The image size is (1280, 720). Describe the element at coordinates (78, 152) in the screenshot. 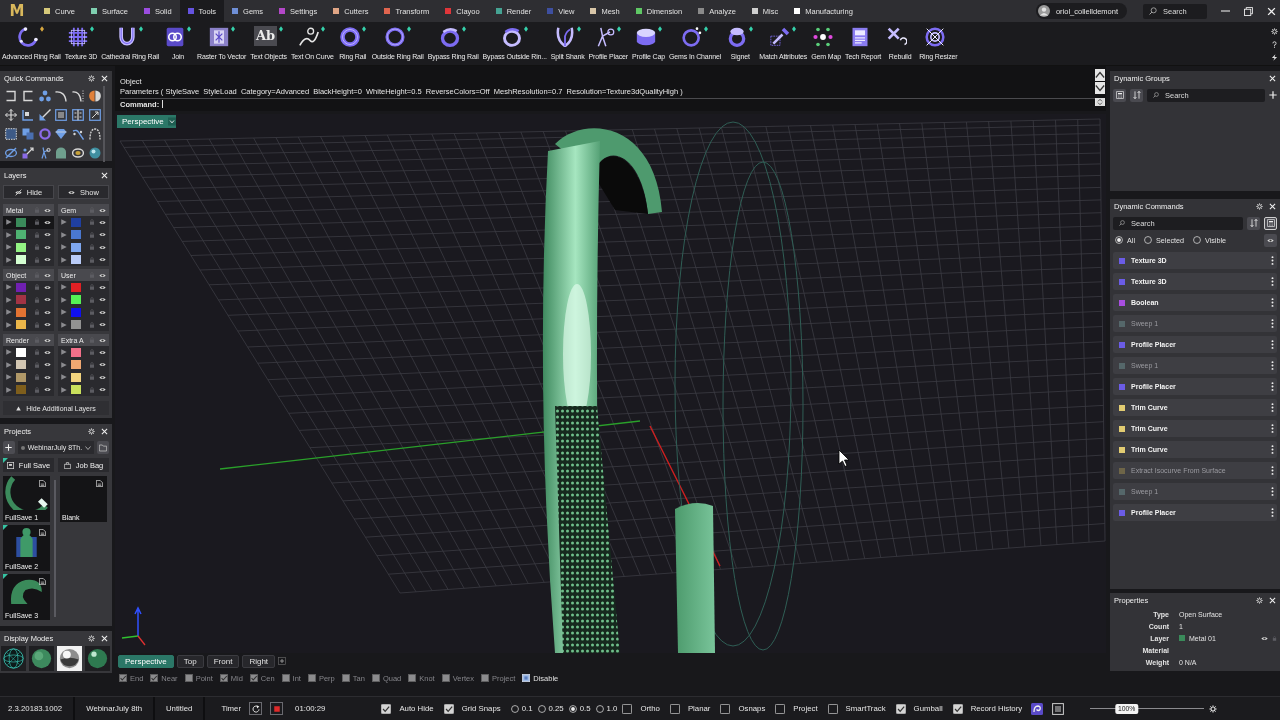

I see `eye-ring-icon` at that location.